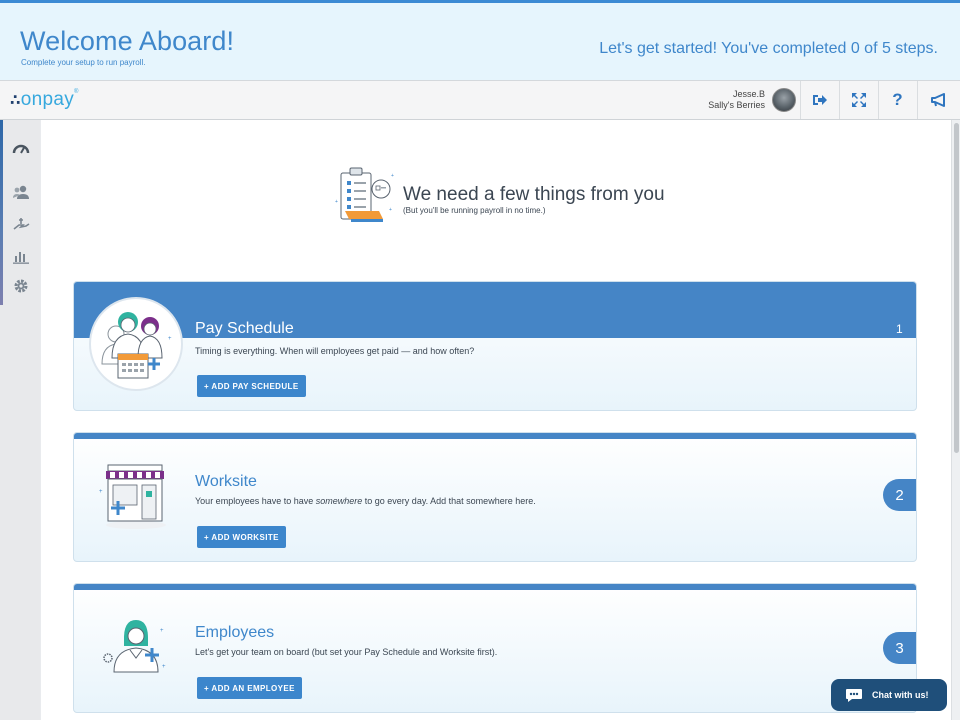  I want to click on sidebar-item-payroll, so click(21, 224).